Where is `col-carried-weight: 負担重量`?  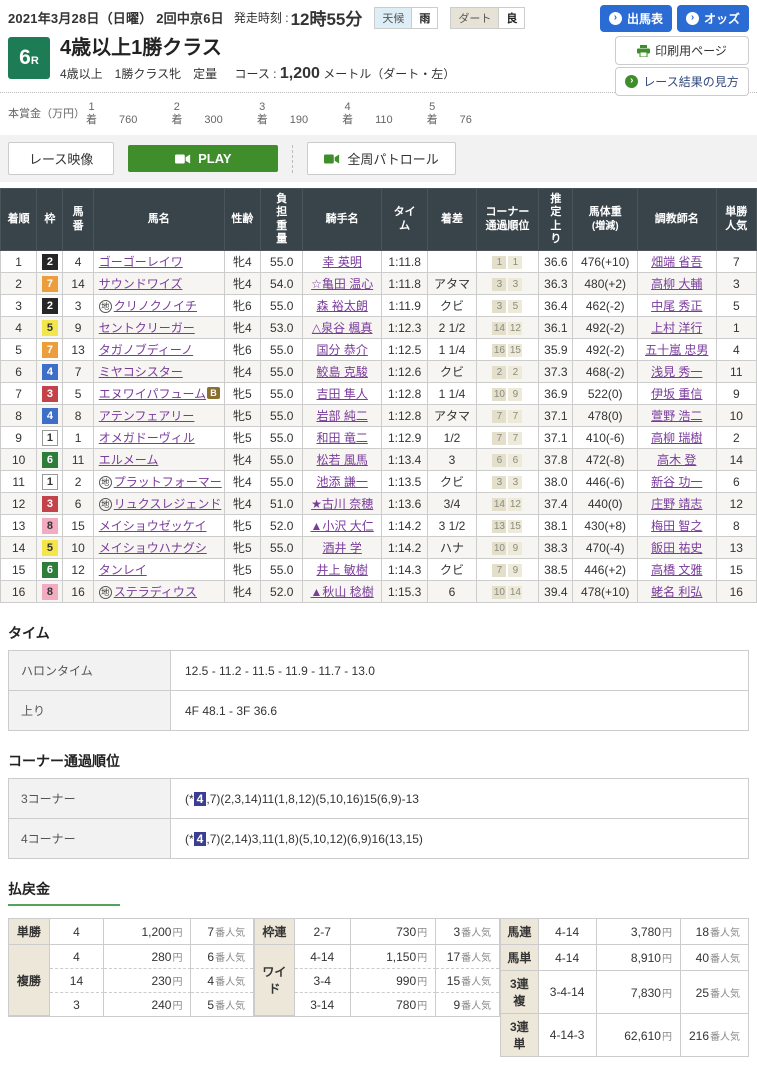 col-carried-weight: 負担重量 is located at coordinates (282, 220).